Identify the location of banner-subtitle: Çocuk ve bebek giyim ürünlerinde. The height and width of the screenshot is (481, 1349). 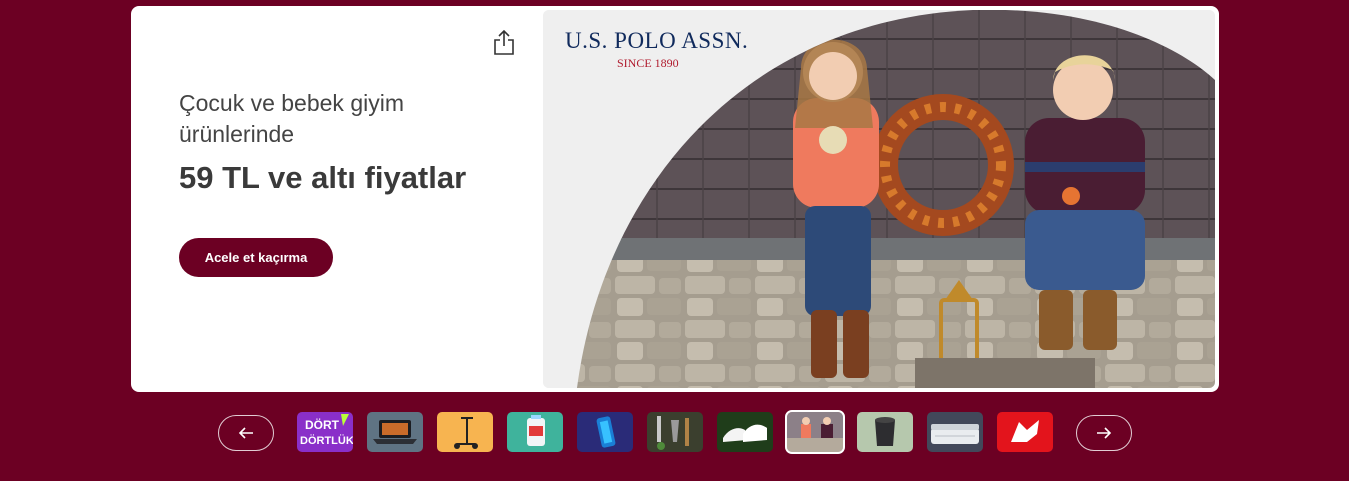
(291, 118).